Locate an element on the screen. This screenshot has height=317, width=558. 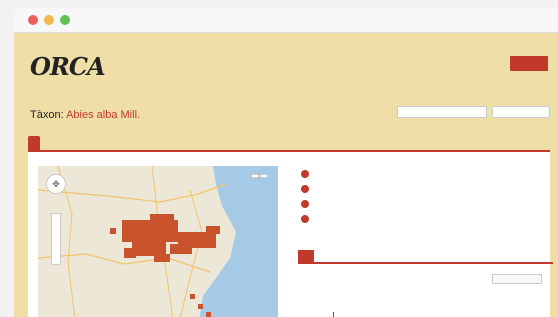
site-logo: ORCA is located at coordinates (68, 66).